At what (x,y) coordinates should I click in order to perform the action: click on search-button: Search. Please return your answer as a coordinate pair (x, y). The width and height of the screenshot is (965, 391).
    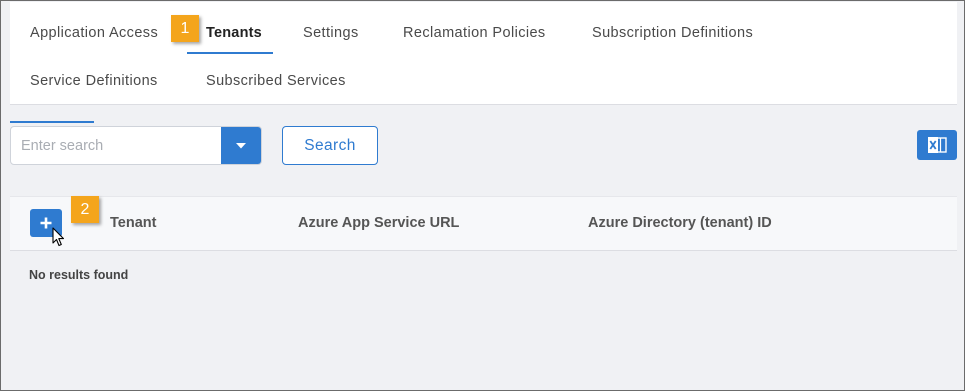
    Looking at the image, I should click on (330, 145).